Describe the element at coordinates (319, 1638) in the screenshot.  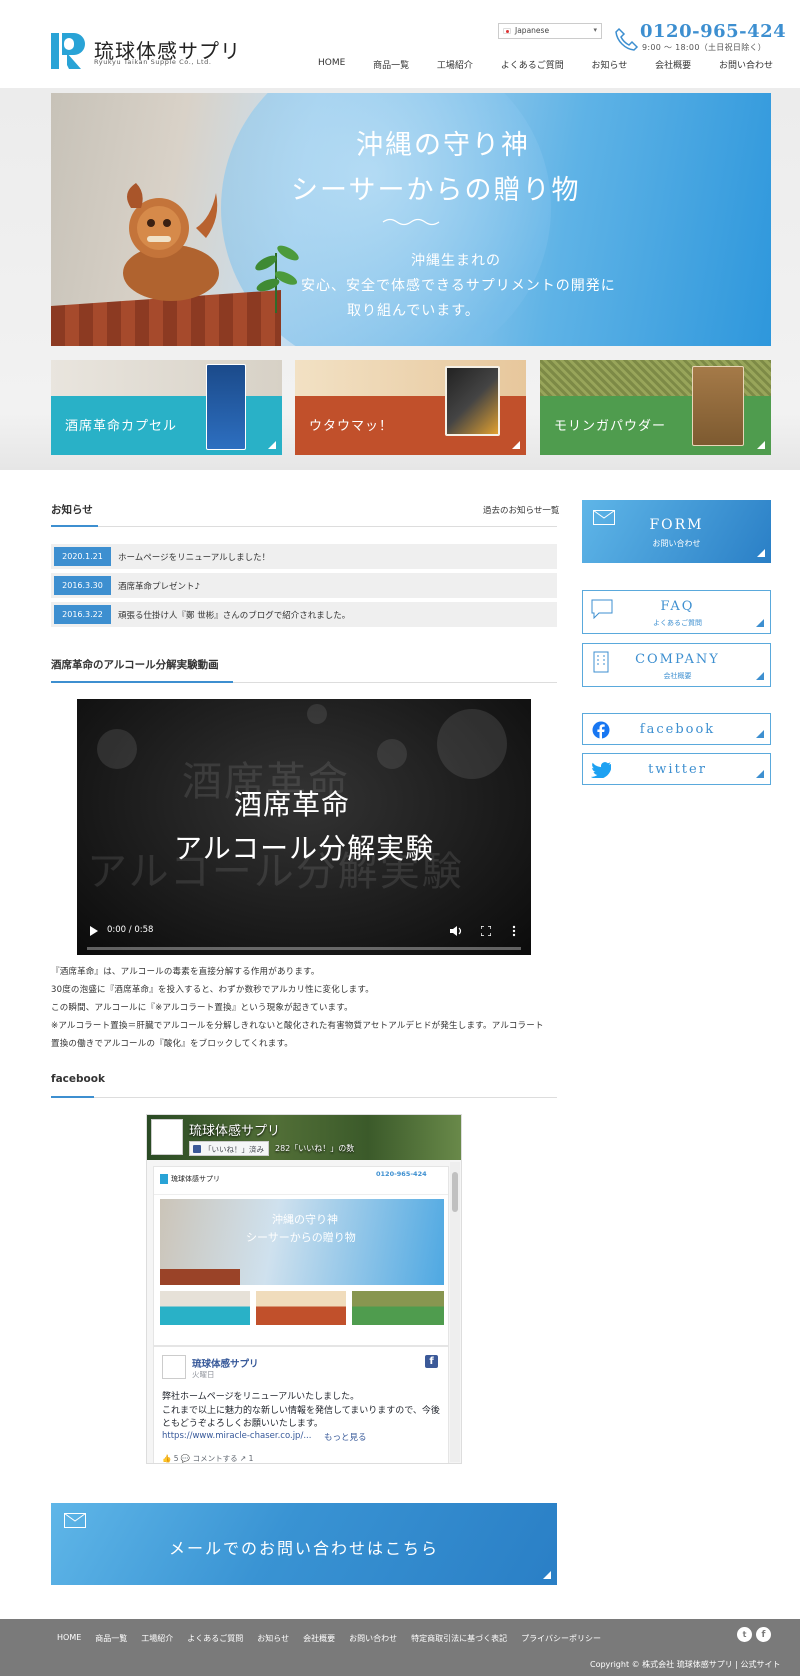
I see `footer-nav-company: 会社概要` at that location.